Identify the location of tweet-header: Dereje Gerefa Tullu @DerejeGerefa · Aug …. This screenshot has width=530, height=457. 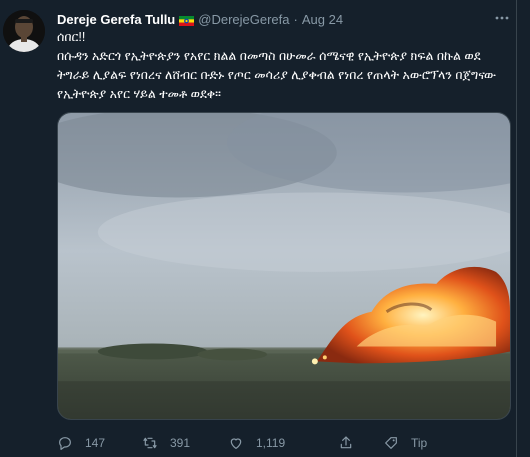
(200, 19).